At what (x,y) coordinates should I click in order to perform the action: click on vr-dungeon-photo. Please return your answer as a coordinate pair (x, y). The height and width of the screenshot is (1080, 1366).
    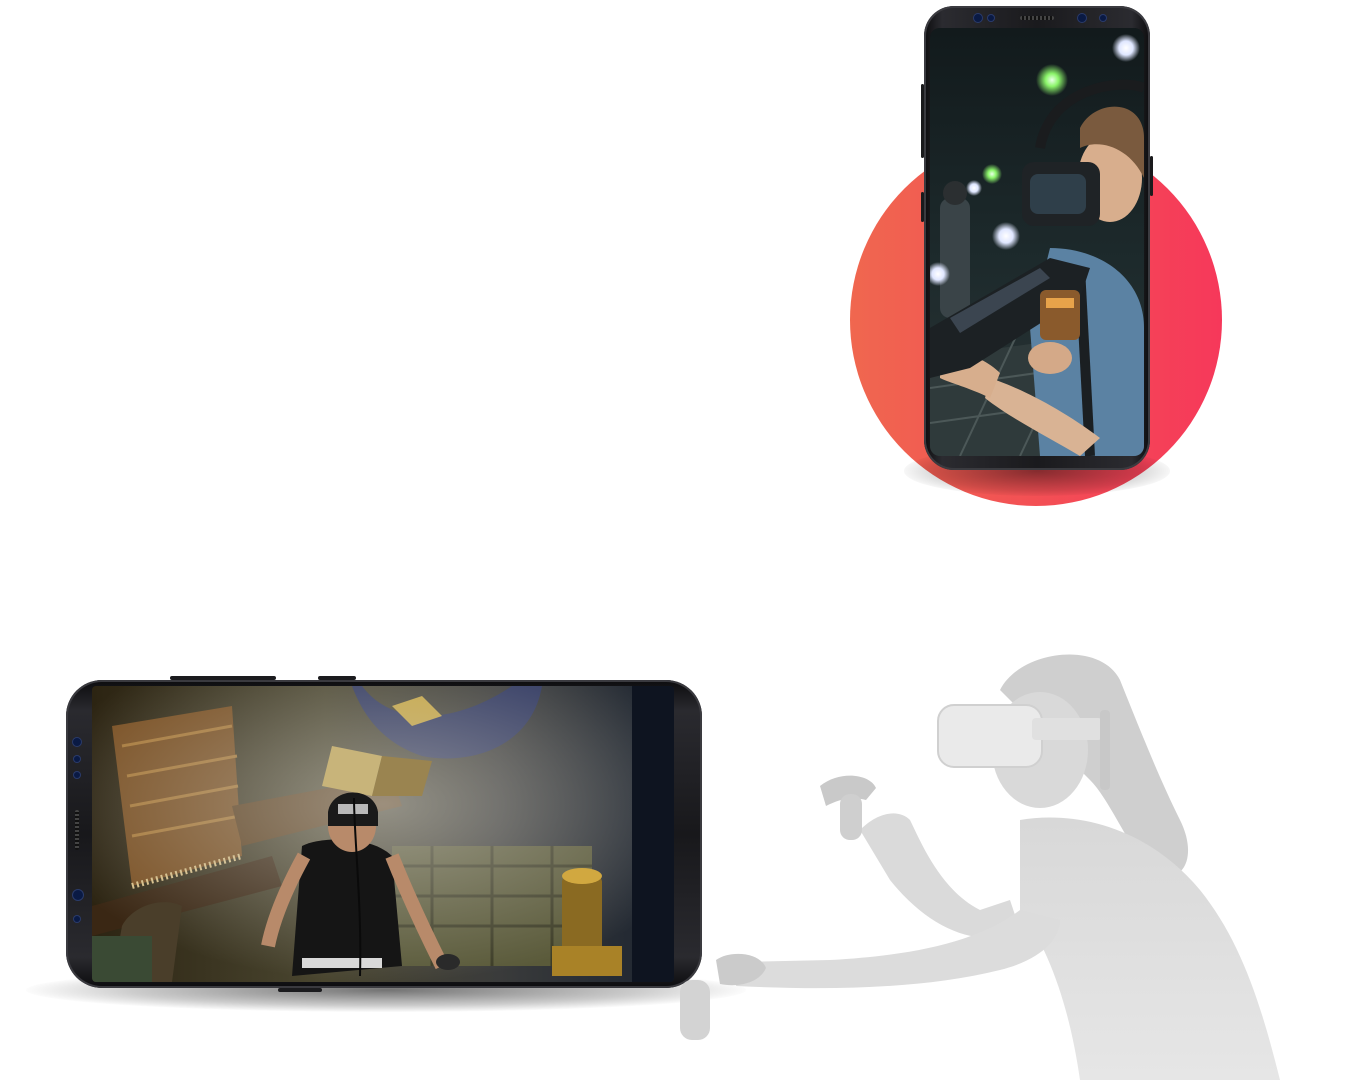
    Looking at the image, I should click on (383, 834).